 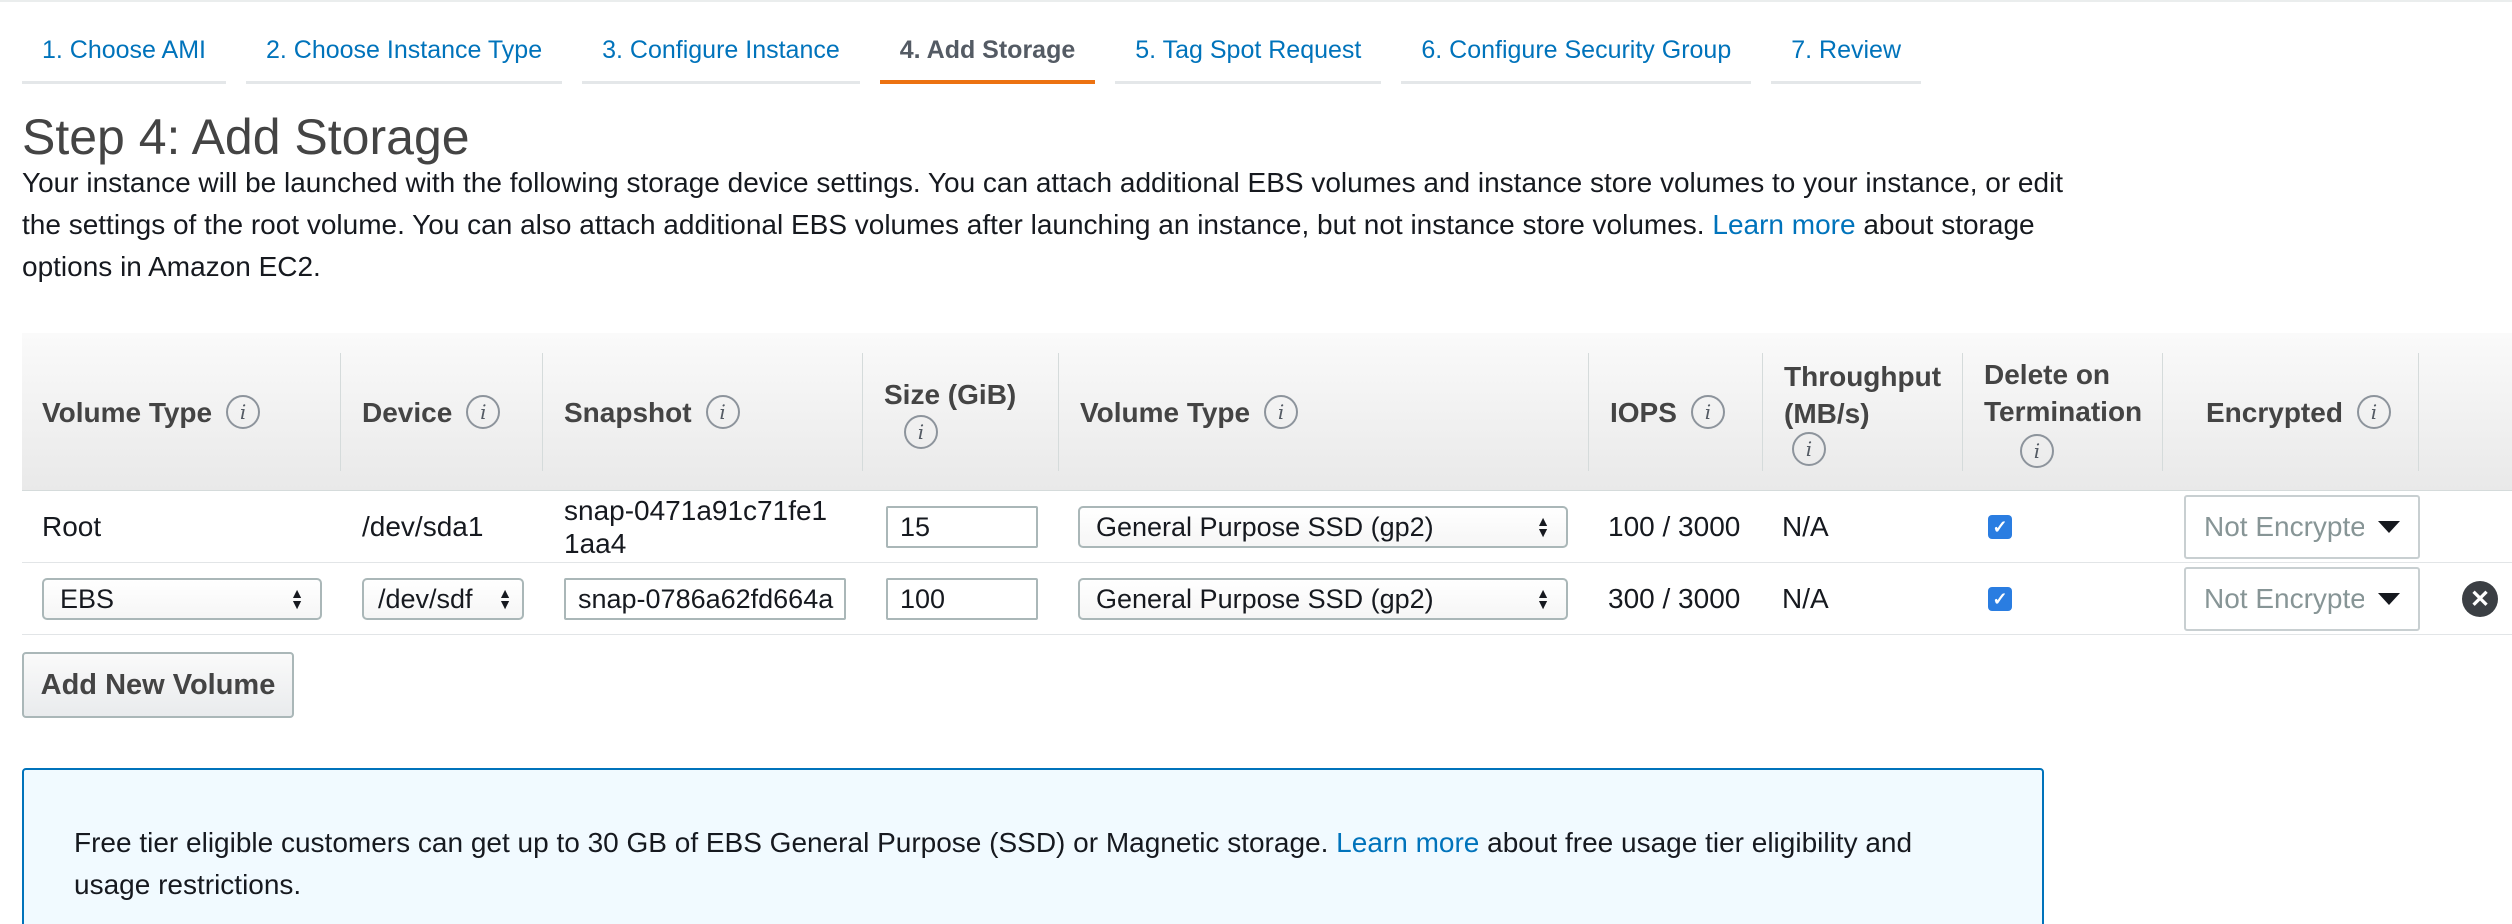 I want to click on header-ebs-volume-type: Volume Type i, so click(x=1179, y=412).